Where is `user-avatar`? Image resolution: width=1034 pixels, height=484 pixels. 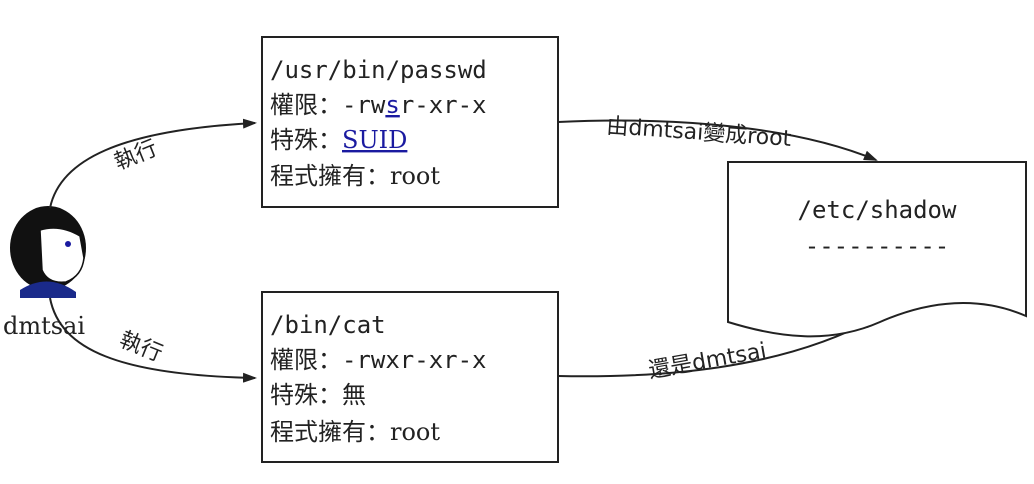 user-avatar is located at coordinates (48, 252).